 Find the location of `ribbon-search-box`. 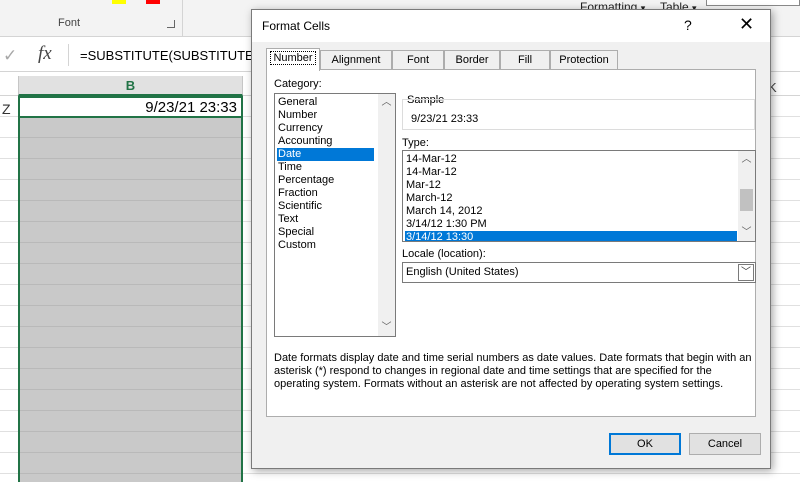

ribbon-search-box is located at coordinates (753, 3).